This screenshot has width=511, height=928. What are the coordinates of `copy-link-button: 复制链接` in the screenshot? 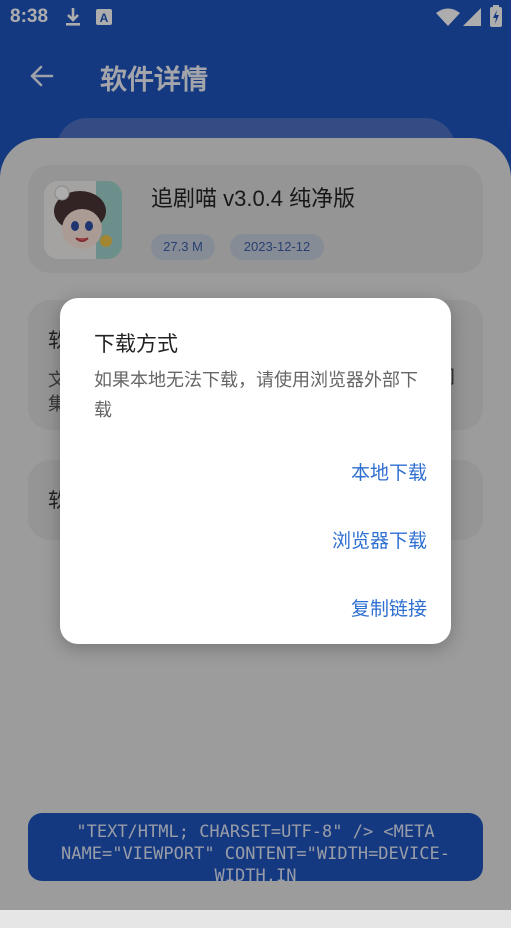 It's located at (389, 607).